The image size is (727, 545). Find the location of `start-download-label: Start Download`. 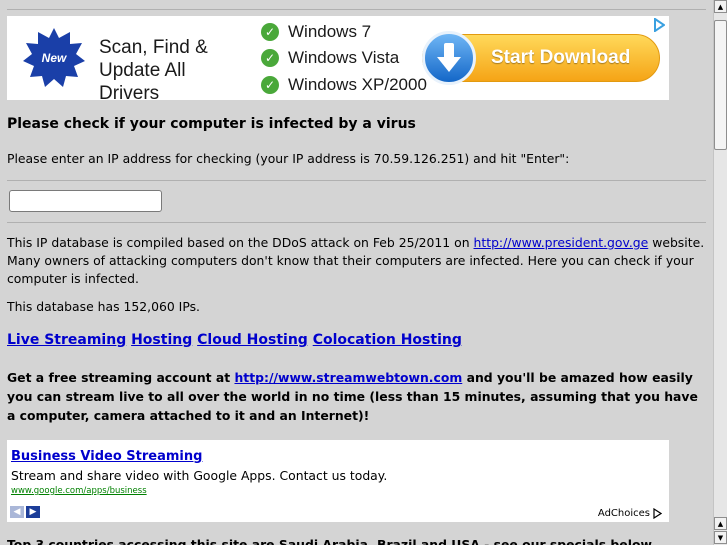

start-download-label: Start Download is located at coordinates (561, 57).